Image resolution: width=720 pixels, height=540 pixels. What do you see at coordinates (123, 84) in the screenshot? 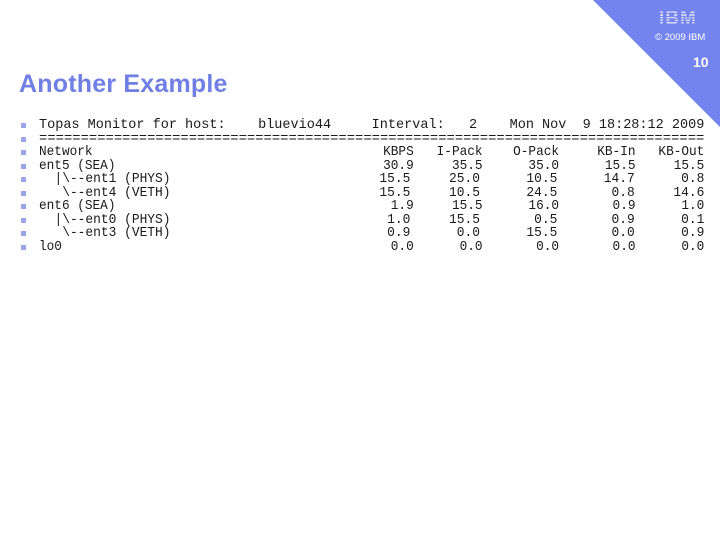
I see `slide-title: Another Example` at bounding box center [123, 84].